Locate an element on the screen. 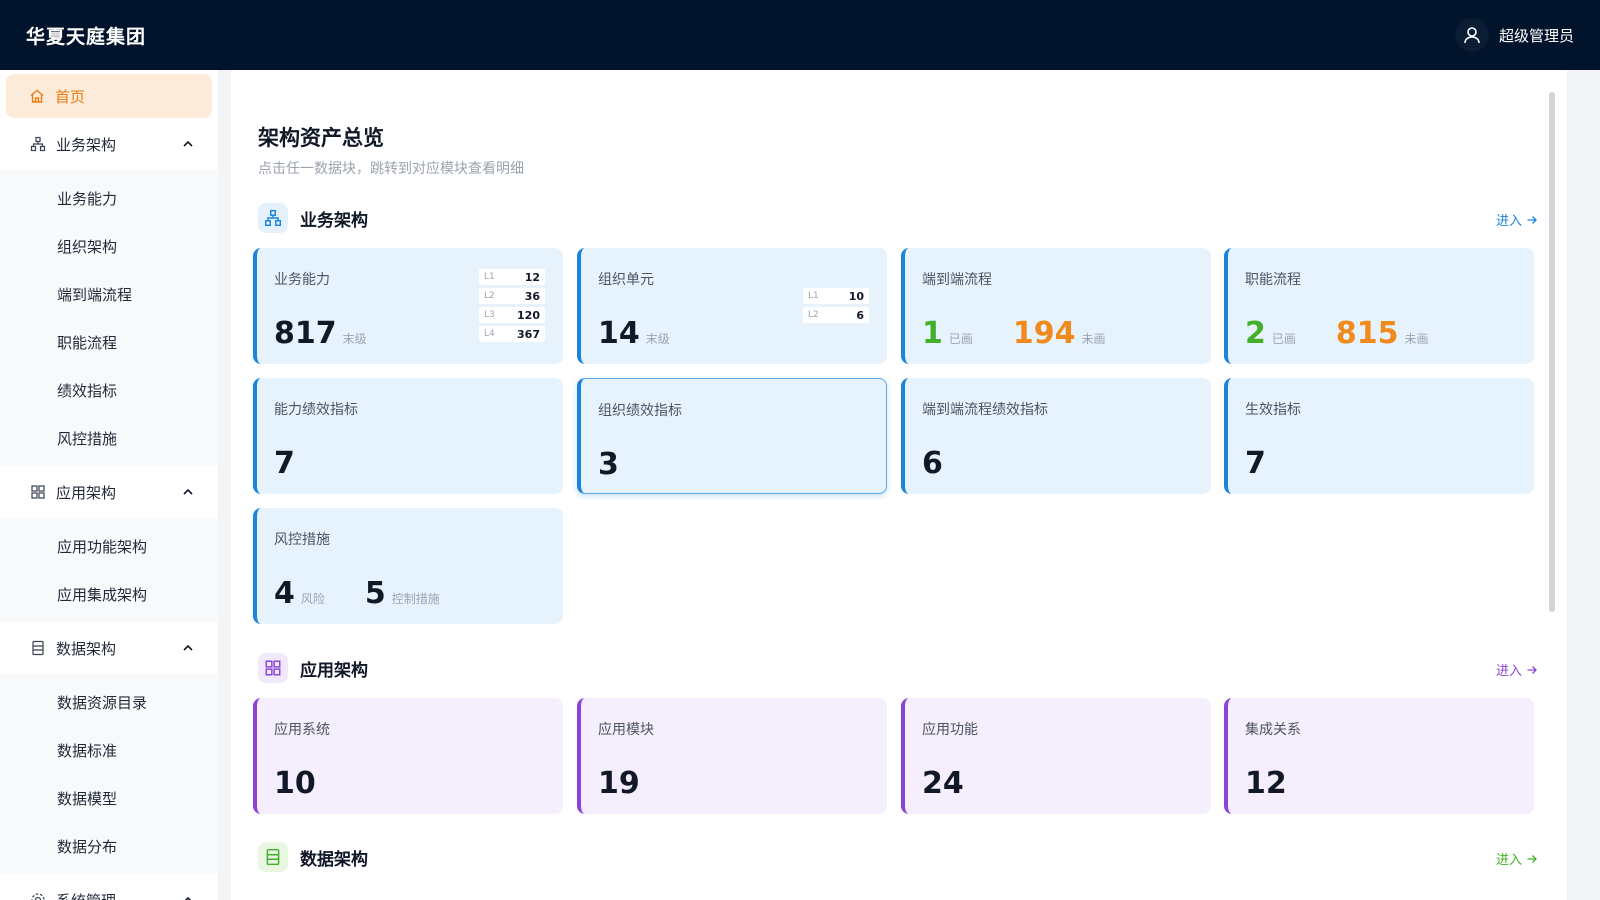  sidebar-group-label: 数据架构 is located at coordinates (86, 648).